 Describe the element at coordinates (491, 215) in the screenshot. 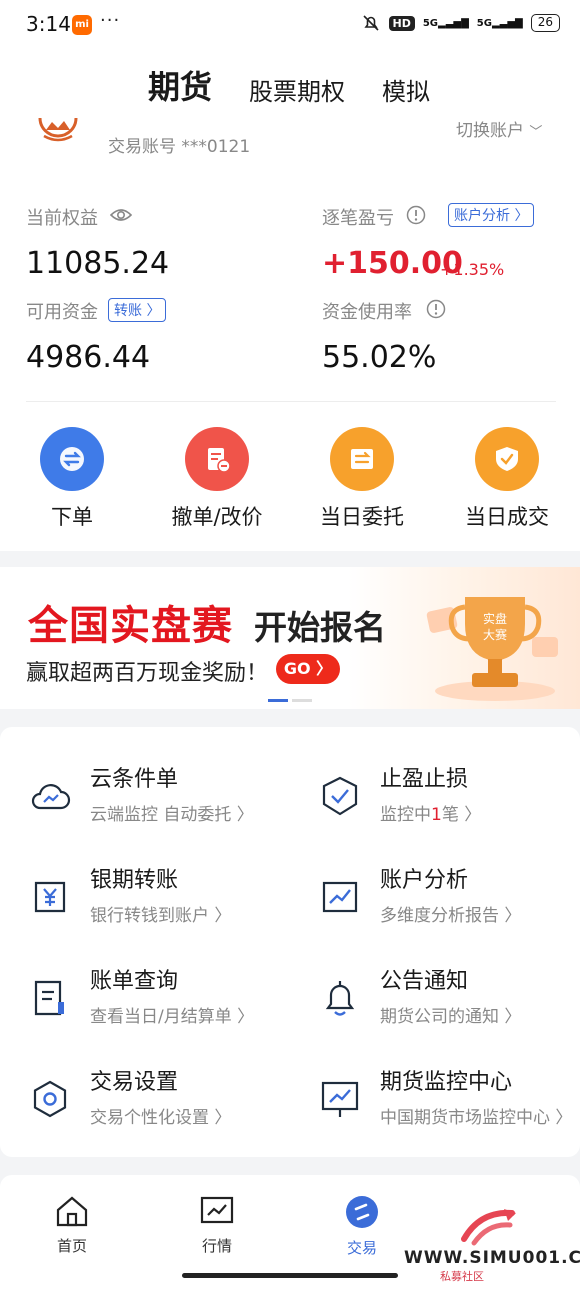

I see `account-analysis-button: 账户分析 〉` at that location.